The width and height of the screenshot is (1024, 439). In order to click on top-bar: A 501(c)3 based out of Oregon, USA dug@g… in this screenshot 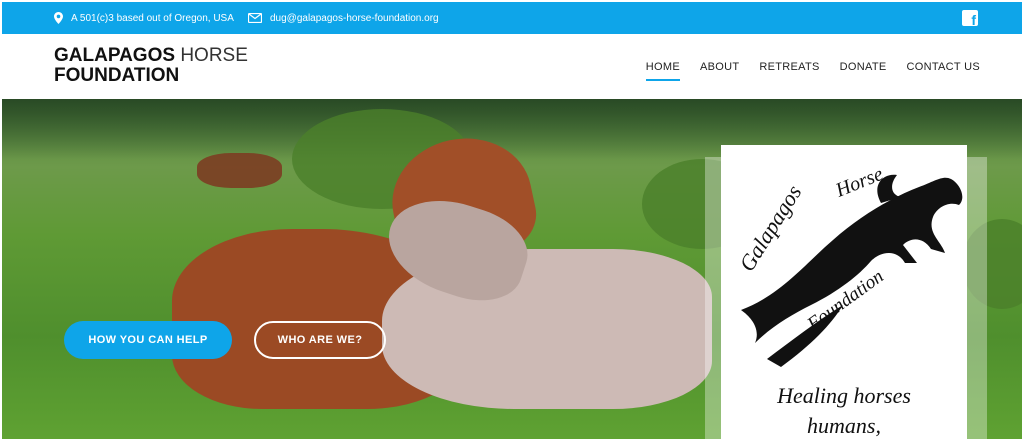, I will do `click(512, 18)`.